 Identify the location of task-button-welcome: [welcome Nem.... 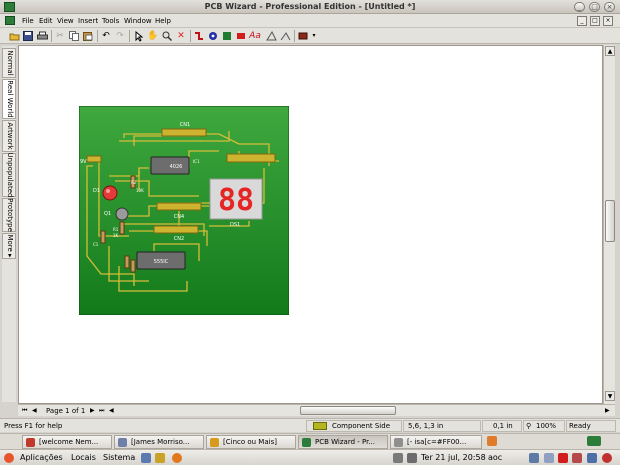
(67, 442).